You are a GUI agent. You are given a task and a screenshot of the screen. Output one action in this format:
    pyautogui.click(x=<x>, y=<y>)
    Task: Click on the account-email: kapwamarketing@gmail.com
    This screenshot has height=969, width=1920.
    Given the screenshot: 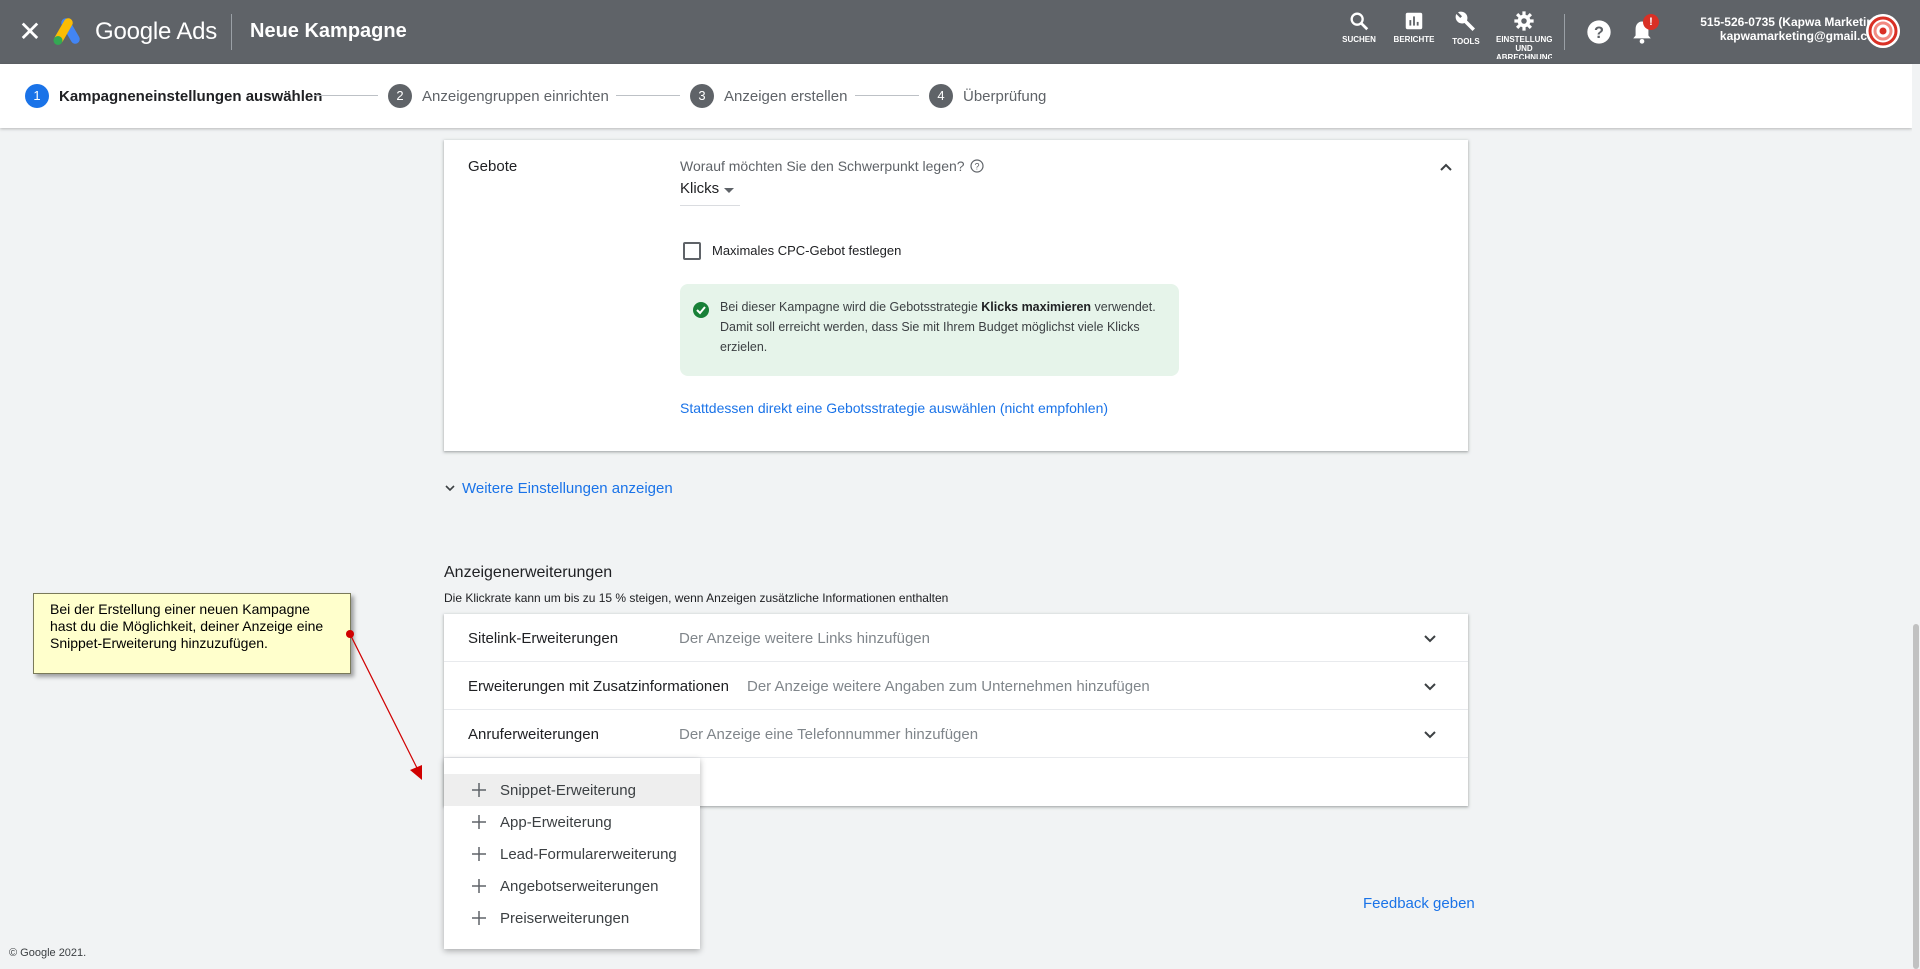 What is the action you would take?
    pyautogui.click(x=1802, y=36)
    